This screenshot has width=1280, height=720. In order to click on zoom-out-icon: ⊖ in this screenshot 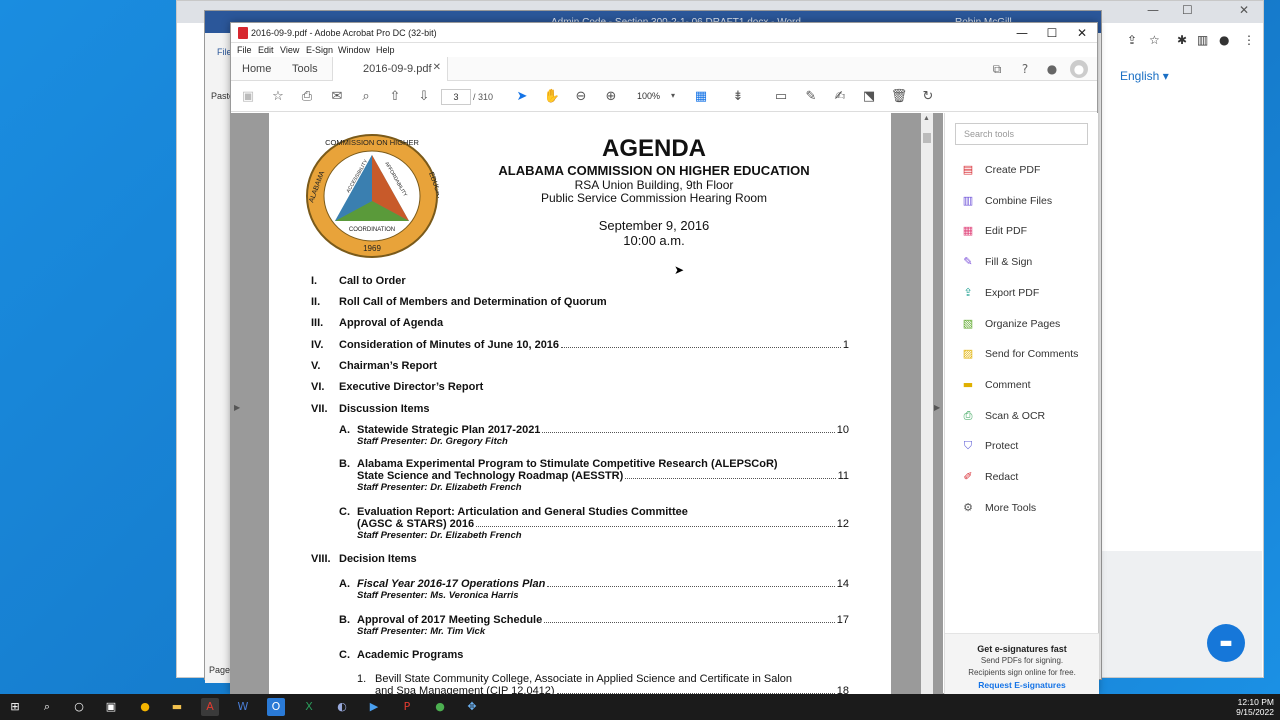, I will do `click(581, 97)`.